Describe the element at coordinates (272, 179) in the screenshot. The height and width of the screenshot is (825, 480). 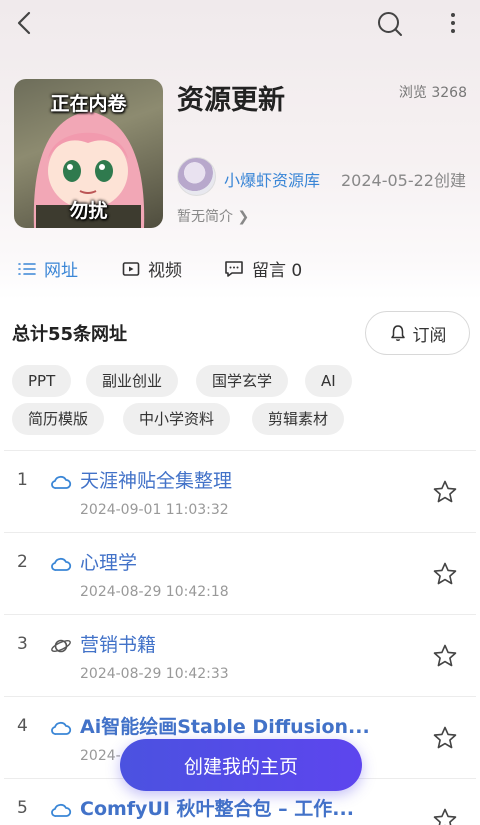
I see `author-name-link: 小爆虾资源库` at that location.